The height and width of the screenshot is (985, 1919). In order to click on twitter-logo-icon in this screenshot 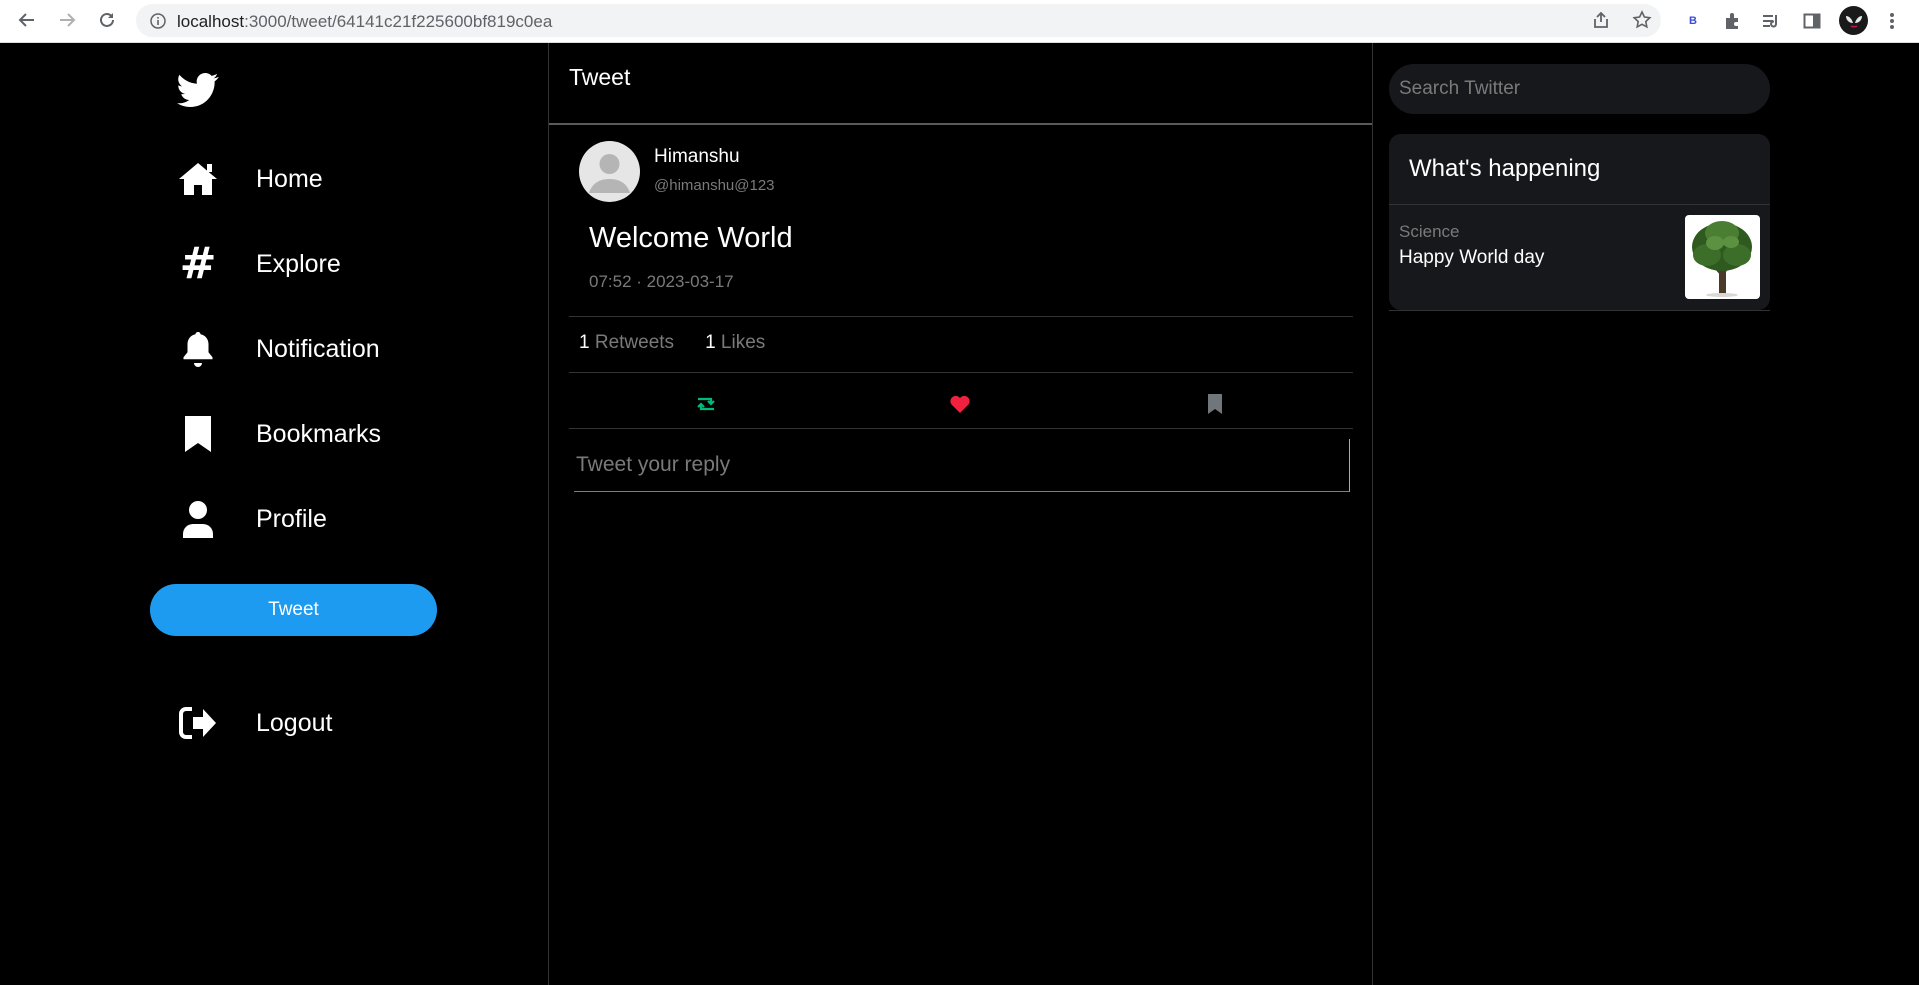, I will do `click(198, 90)`.